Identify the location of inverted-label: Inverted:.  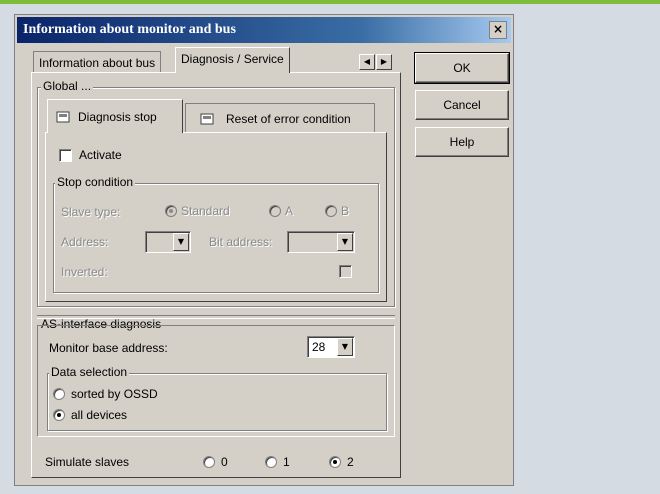
(84, 272).